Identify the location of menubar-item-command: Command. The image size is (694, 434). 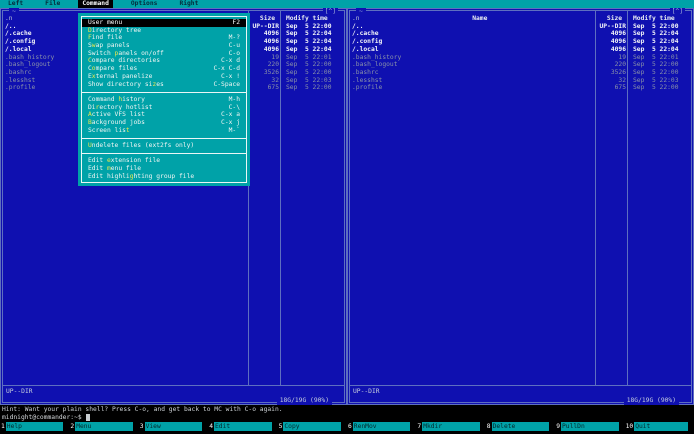
(95, 4).